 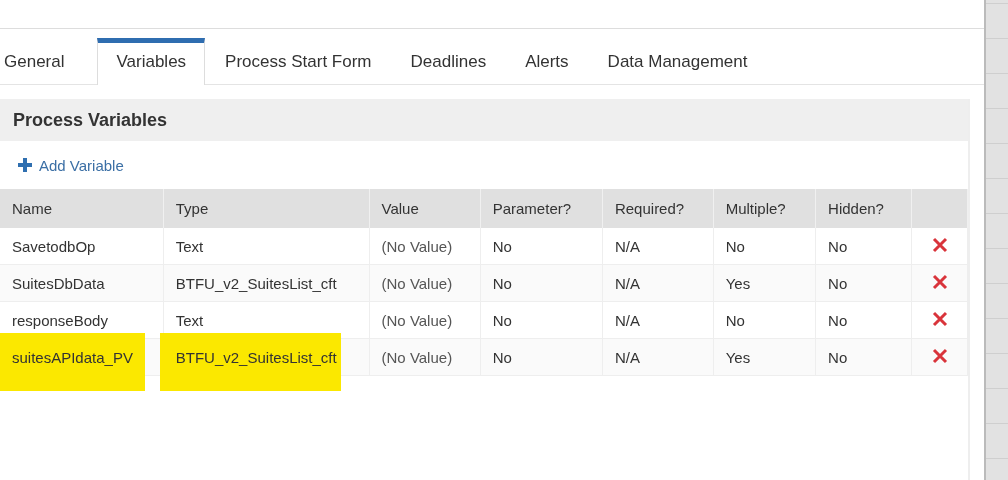 What do you see at coordinates (25, 165) in the screenshot?
I see `plus-icon` at bounding box center [25, 165].